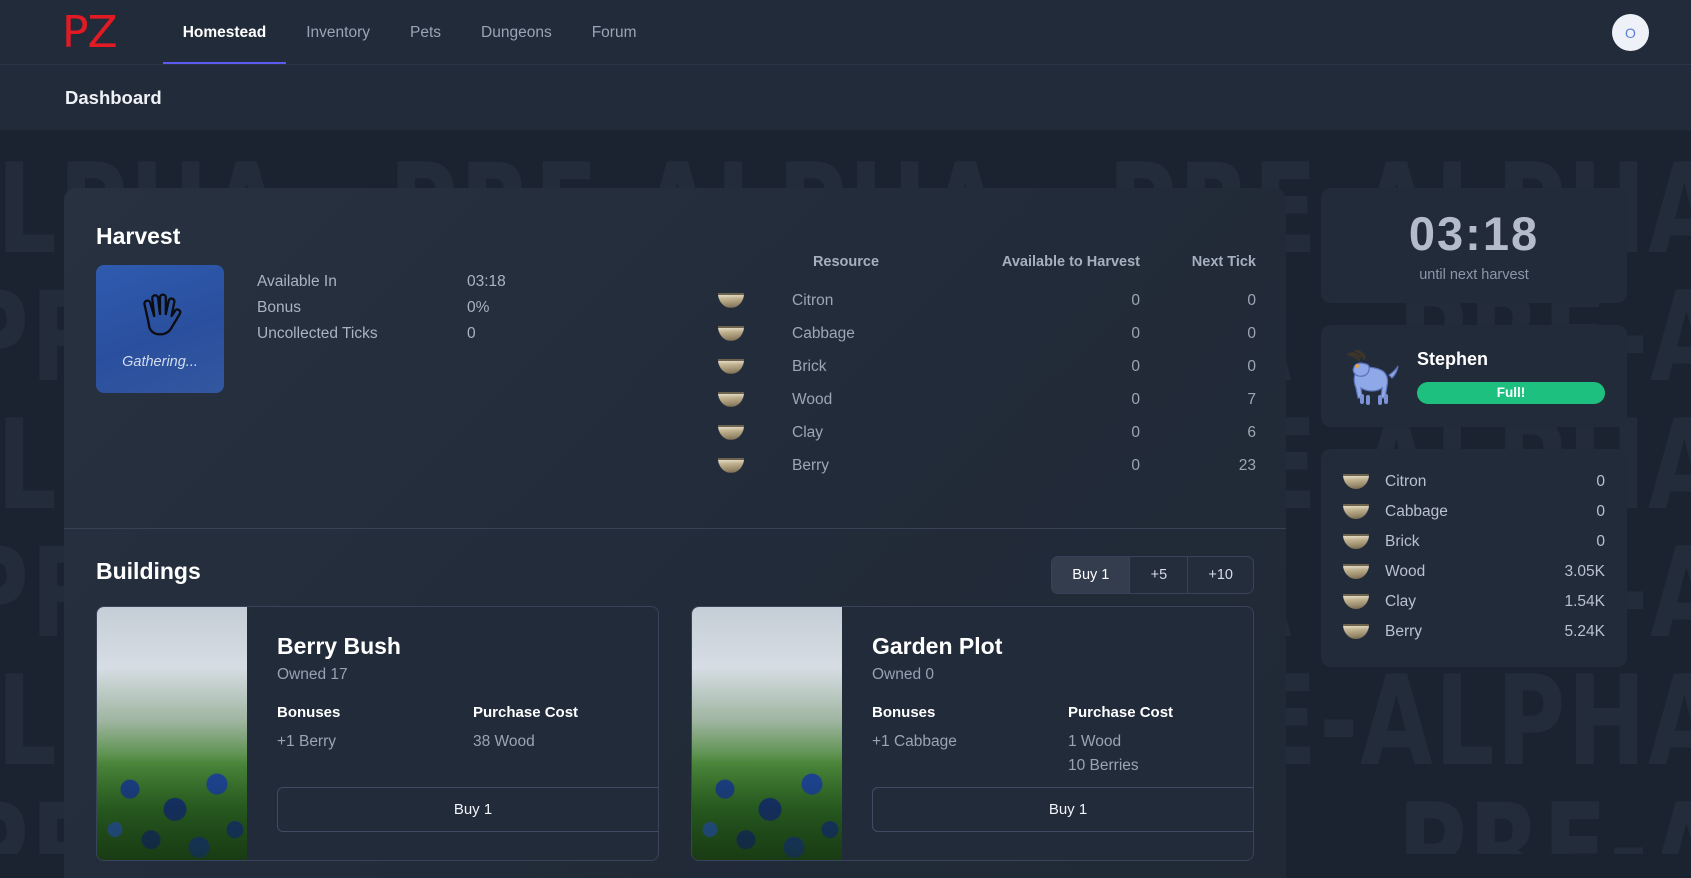  I want to click on app-logo: PZ, so click(89, 33).